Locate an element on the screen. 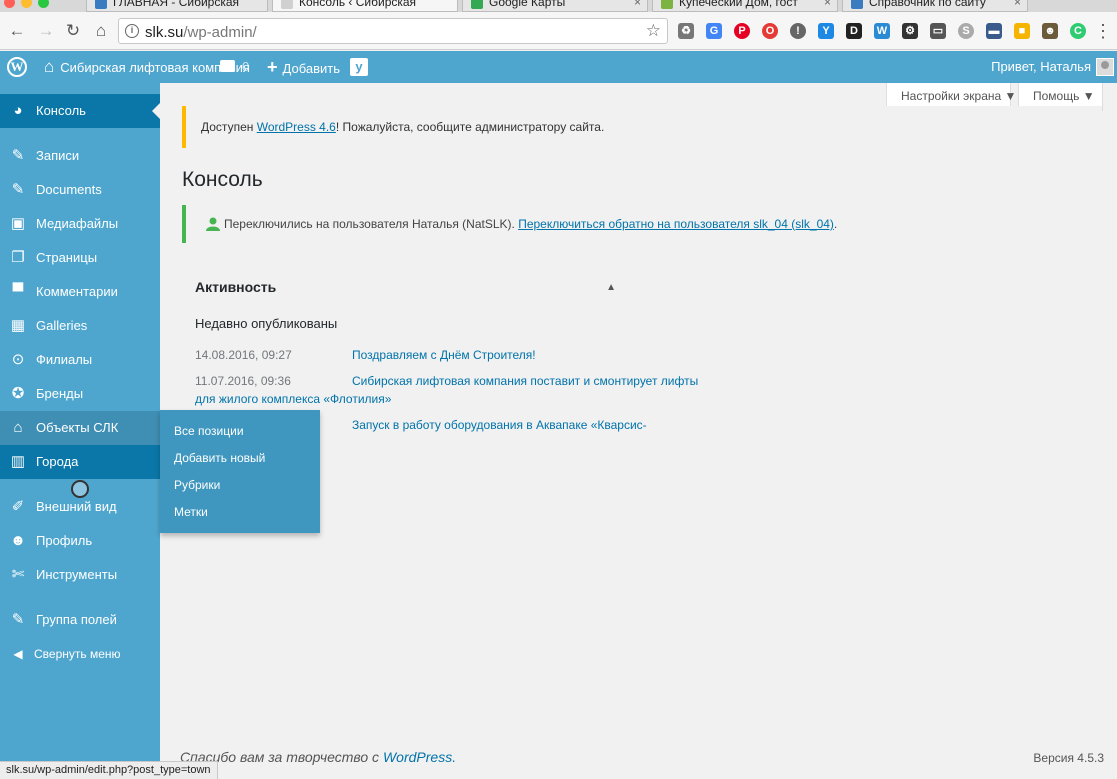  zoom-window-button is located at coordinates (43, 4).